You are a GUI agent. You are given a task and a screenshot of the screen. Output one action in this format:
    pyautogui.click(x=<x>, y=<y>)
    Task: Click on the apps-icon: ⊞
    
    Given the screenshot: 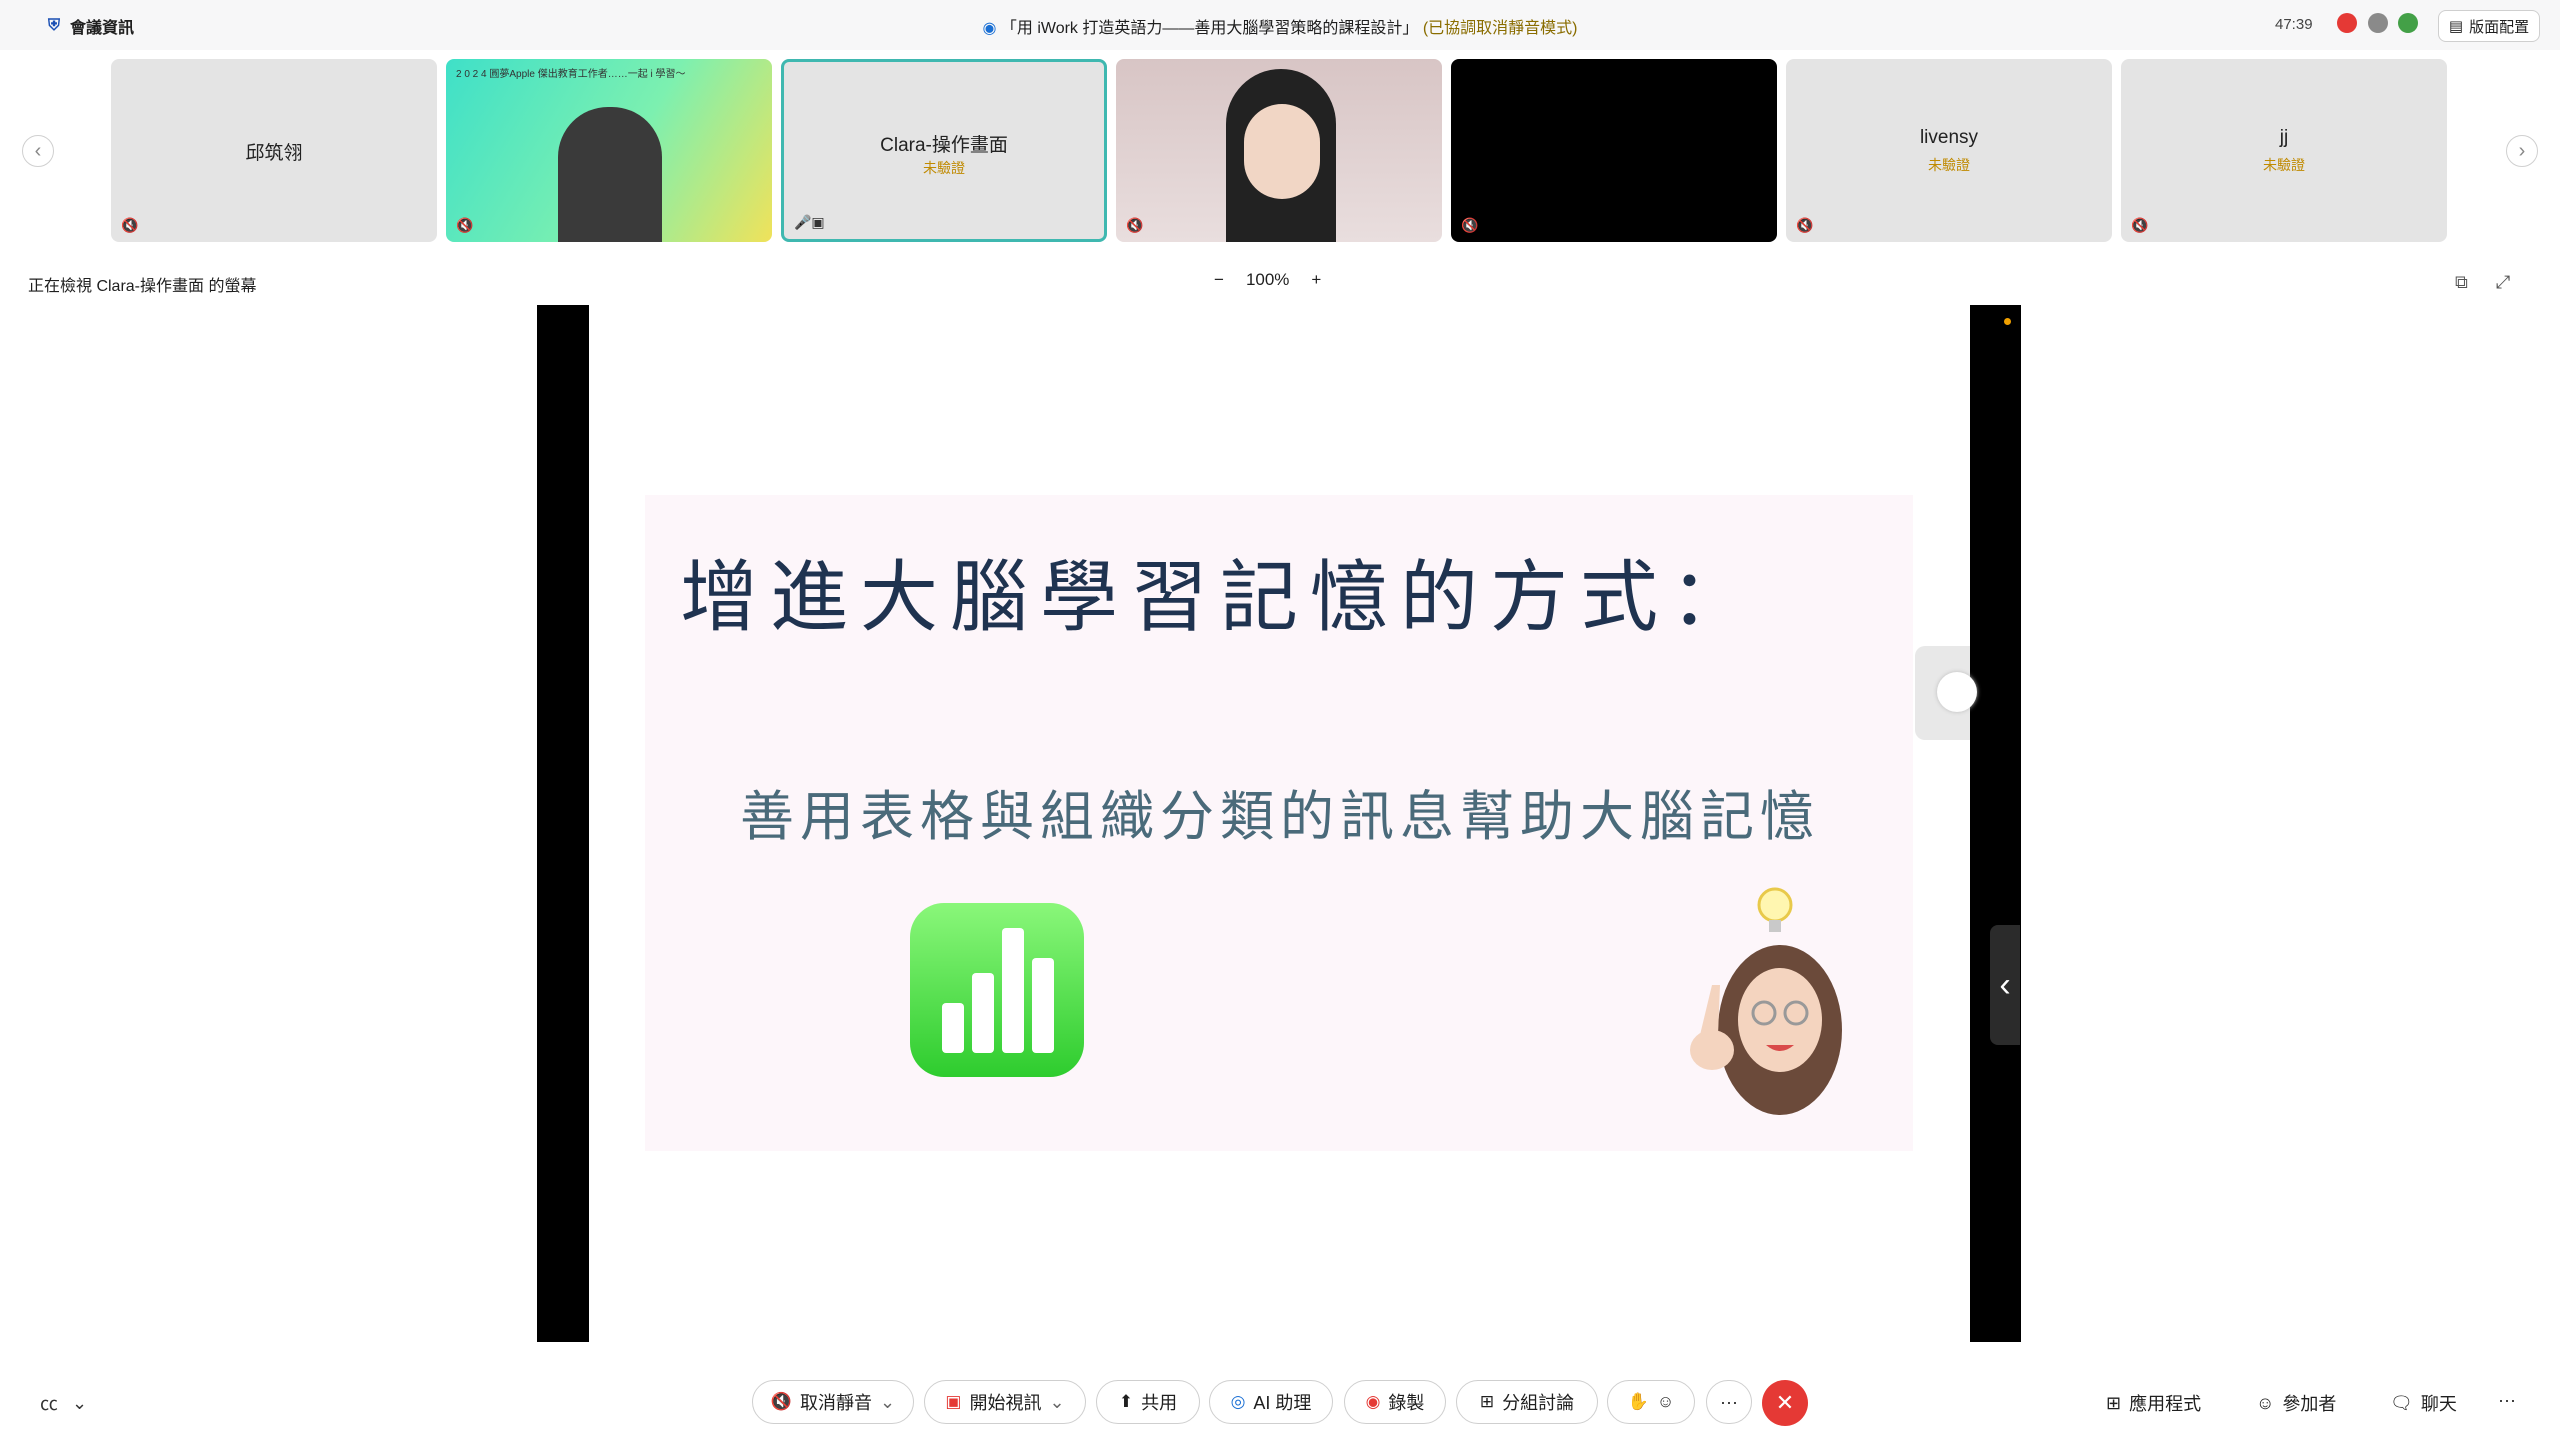 What is the action you would take?
    pyautogui.click(x=2114, y=1402)
    